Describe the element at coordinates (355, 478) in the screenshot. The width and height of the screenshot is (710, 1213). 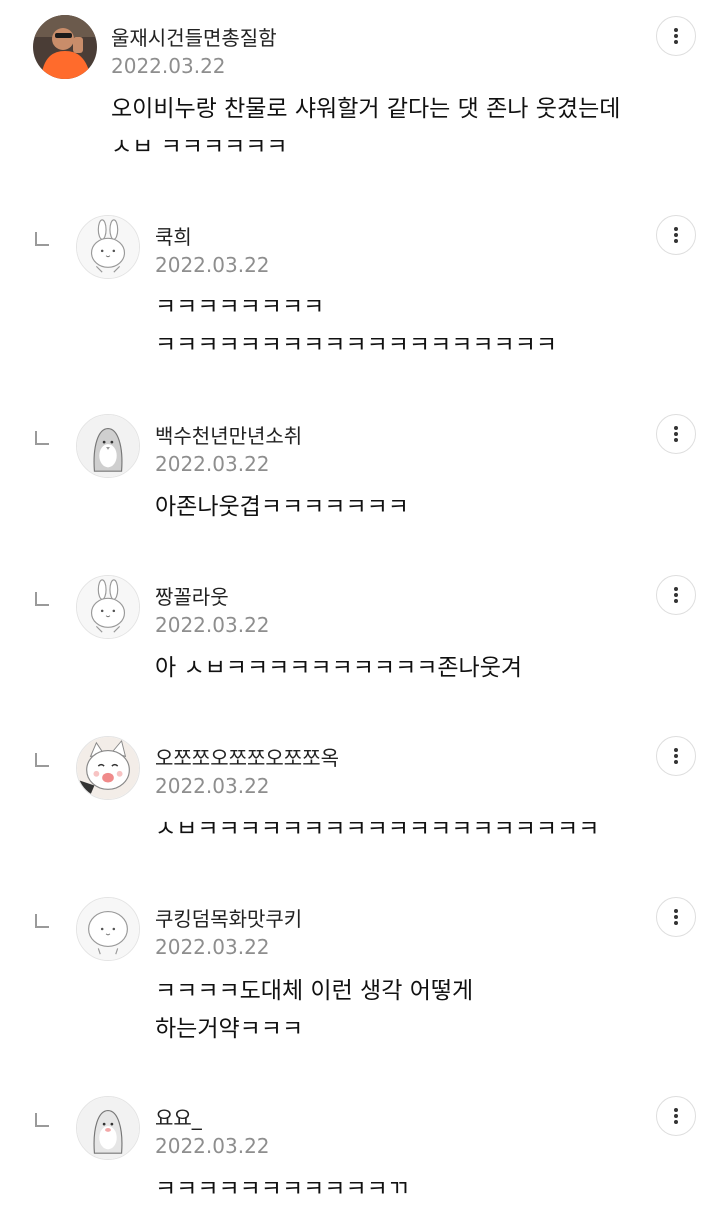
I see `reply-item: 백수천년만년소취 2022.03.22 아존나웃겹ㅋㅋㅋㅋㅋㅋㅋ` at that location.